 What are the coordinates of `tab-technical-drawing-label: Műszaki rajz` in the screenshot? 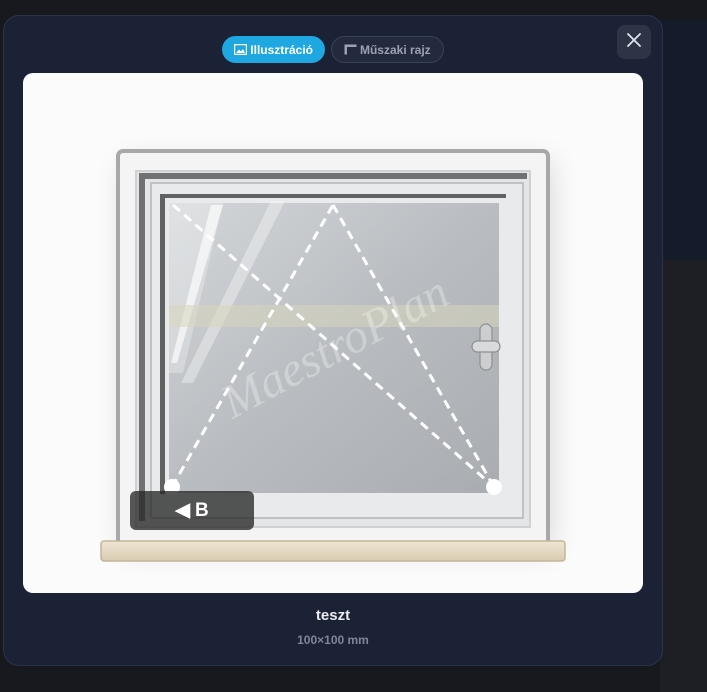 It's located at (395, 49).